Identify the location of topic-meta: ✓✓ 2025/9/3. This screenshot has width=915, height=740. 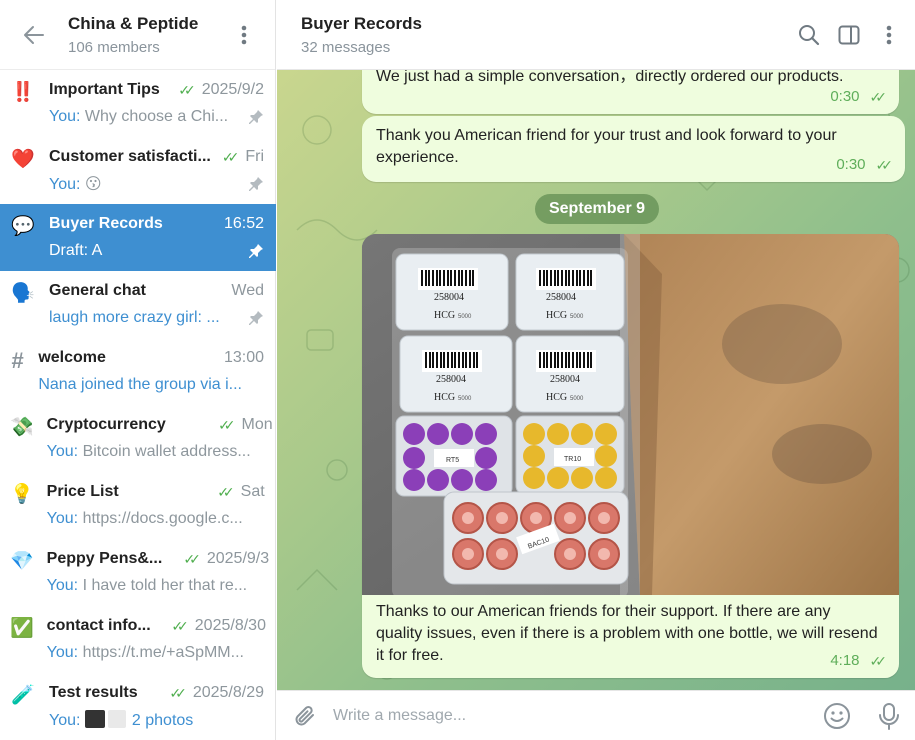
(226, 559).